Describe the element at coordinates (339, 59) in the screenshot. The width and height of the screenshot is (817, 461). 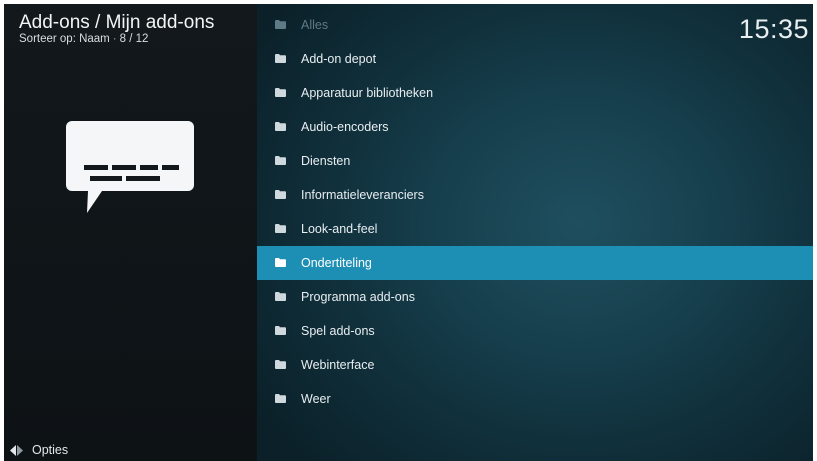
I see `list-item-label: Add-on depot` at that location.